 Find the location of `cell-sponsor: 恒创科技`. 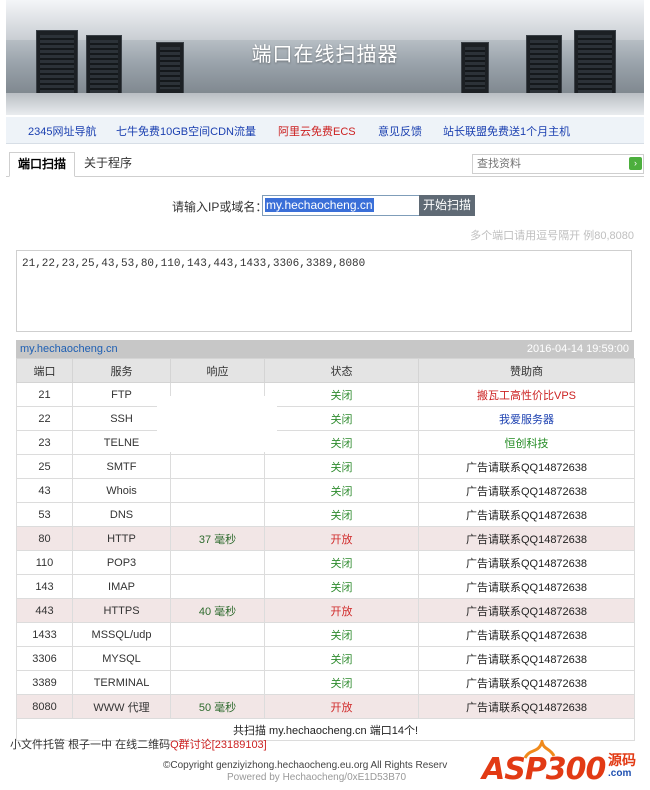

cell-sponsor: 恒创科技 is located at coordinates (526, 442).